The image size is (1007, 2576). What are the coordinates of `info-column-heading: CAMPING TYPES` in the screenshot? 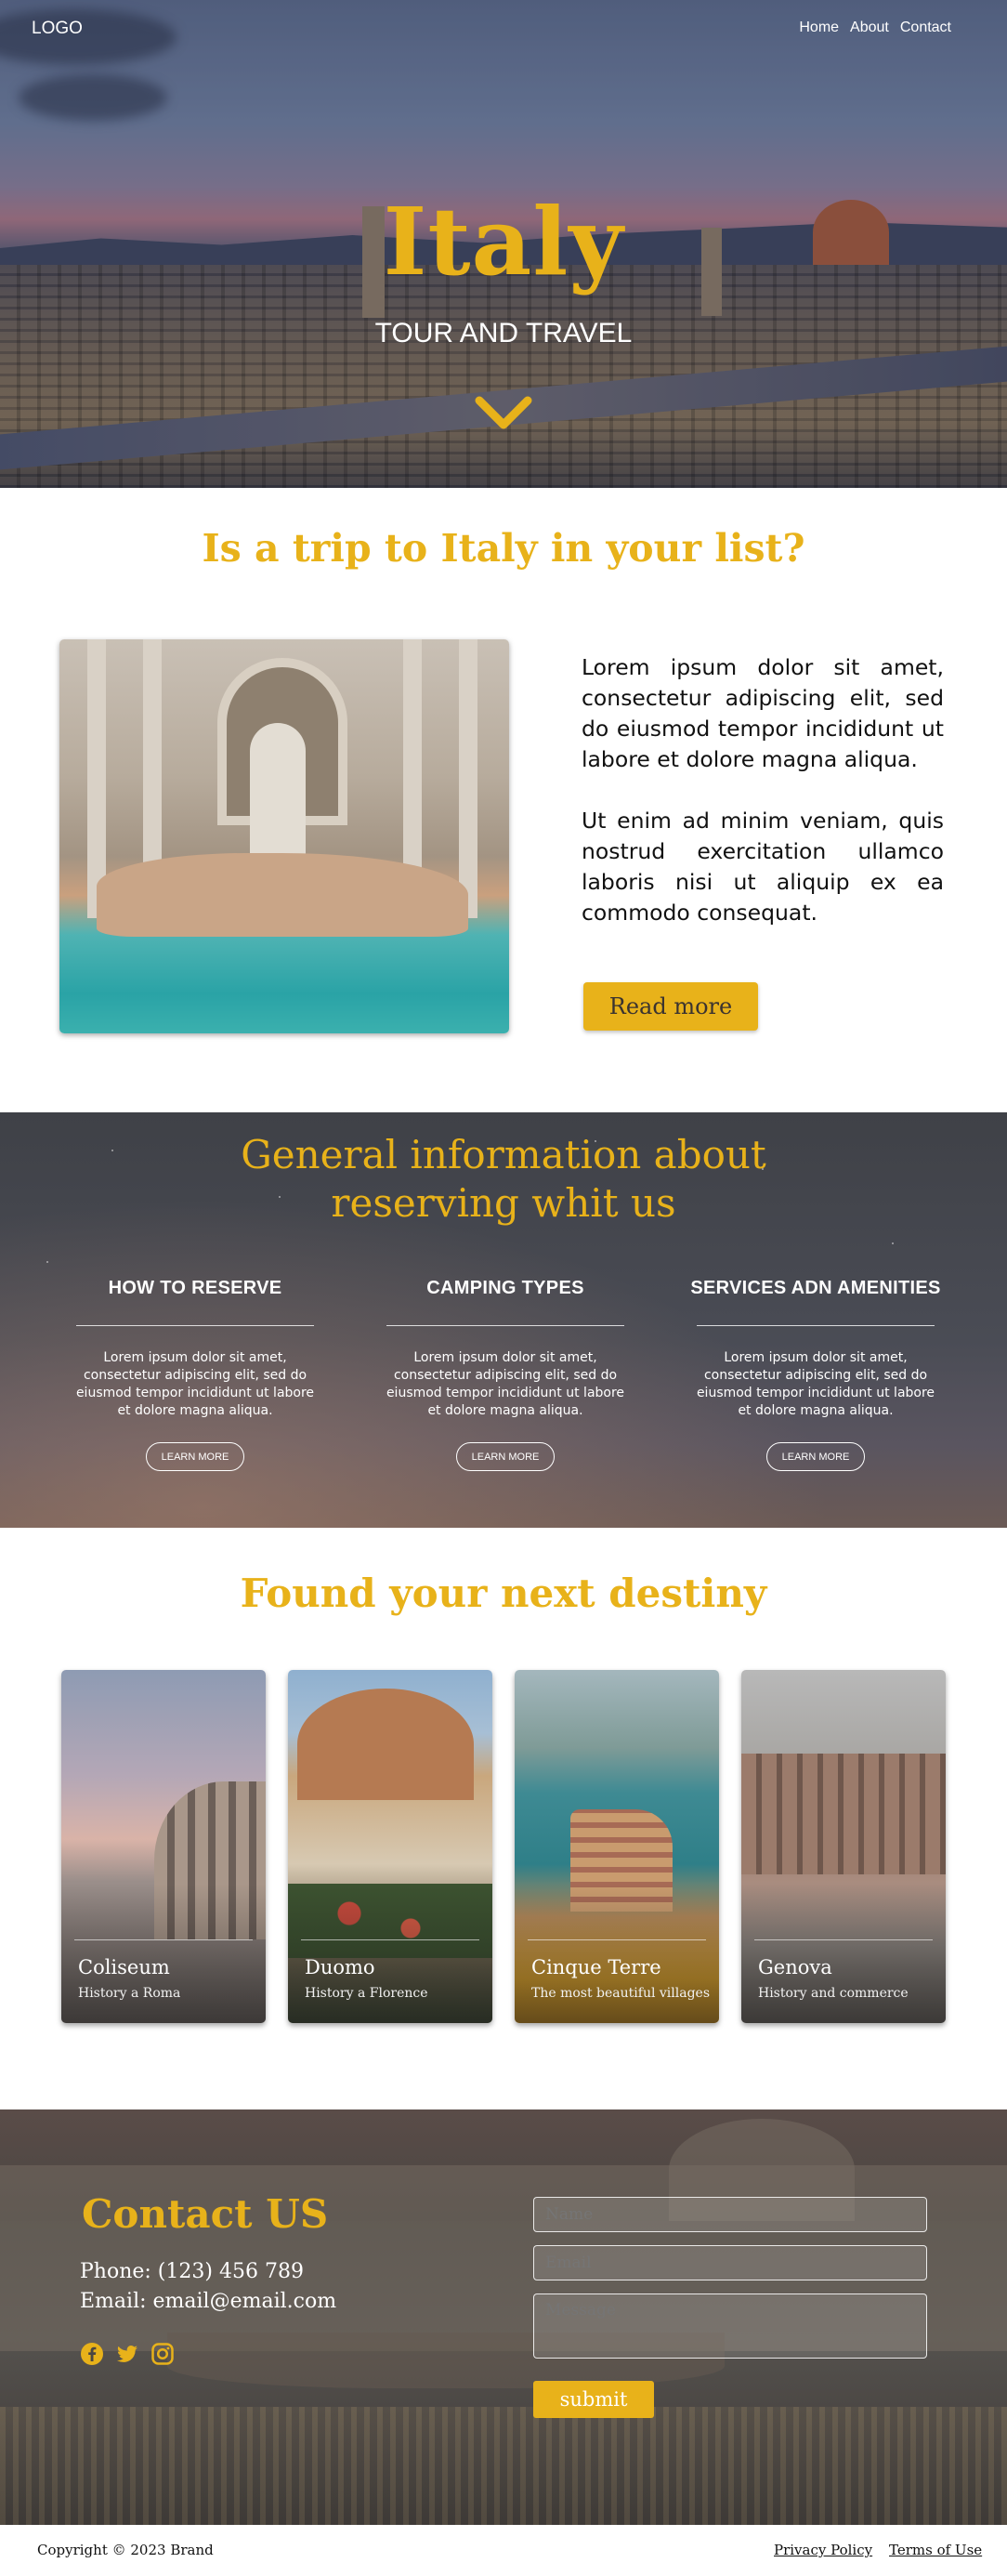 It's located at (505, 1288).